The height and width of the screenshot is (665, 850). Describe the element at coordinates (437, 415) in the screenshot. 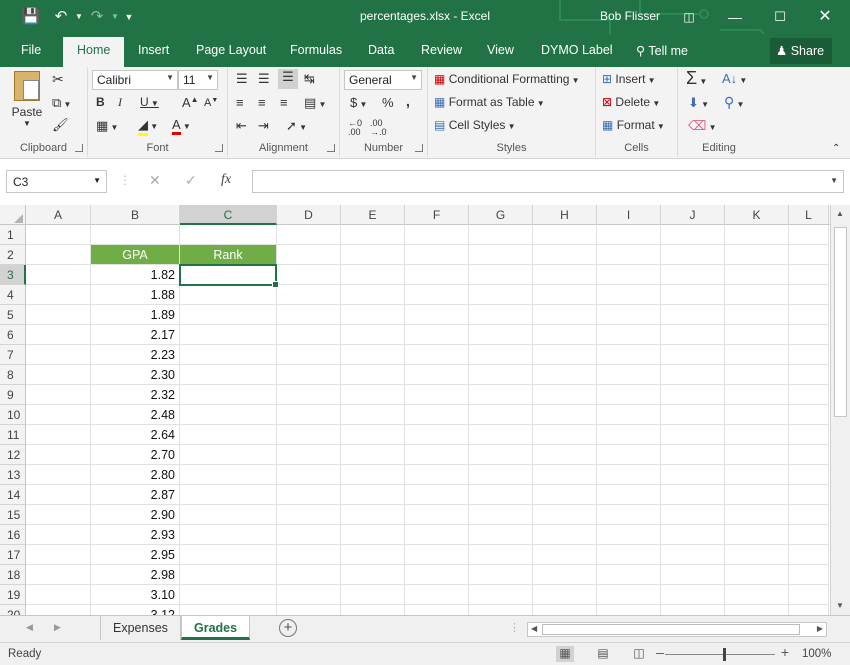

I see `cell-f10` at that location.